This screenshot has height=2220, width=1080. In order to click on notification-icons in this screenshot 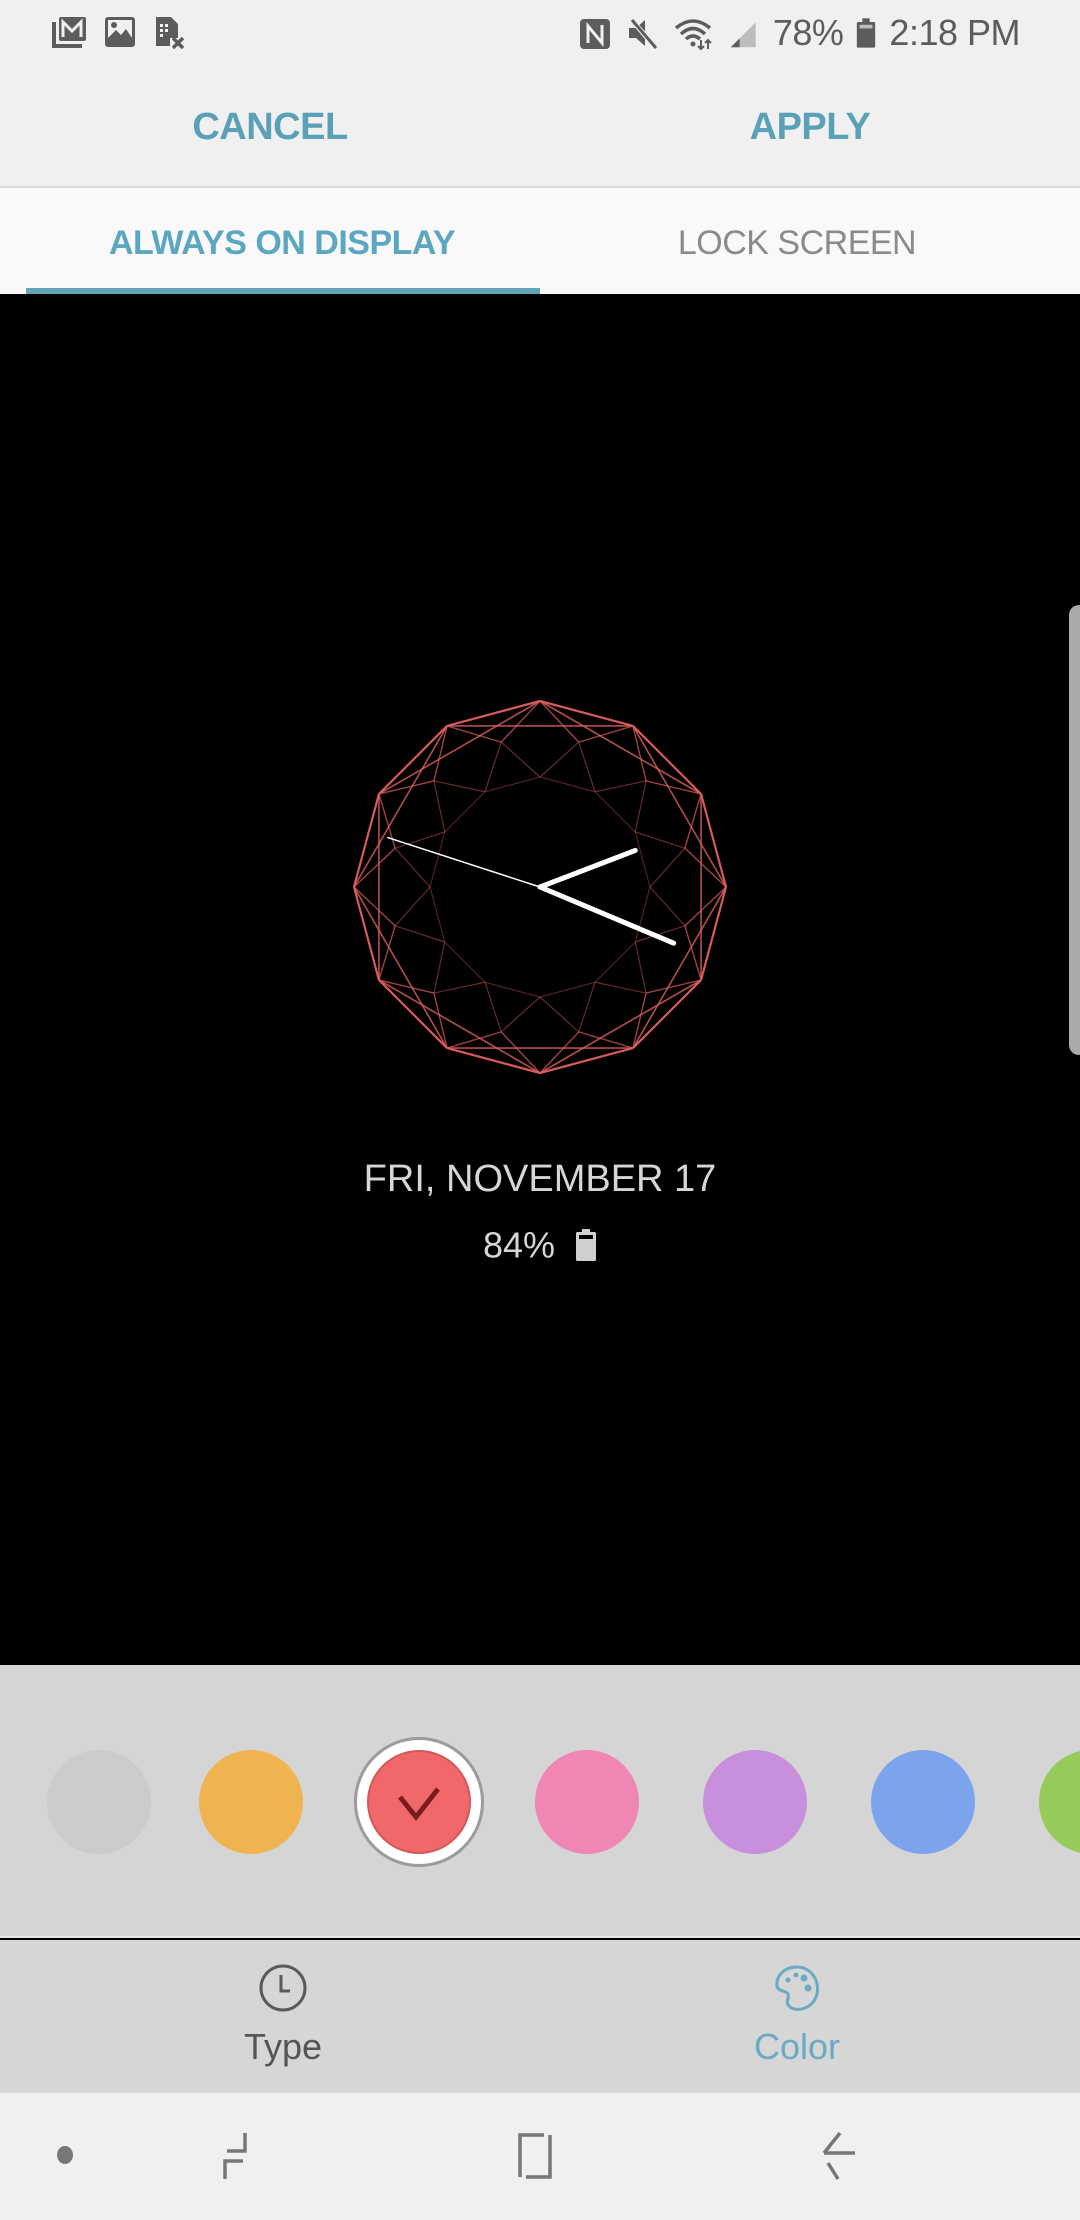, I will do `click(120, 32)`.